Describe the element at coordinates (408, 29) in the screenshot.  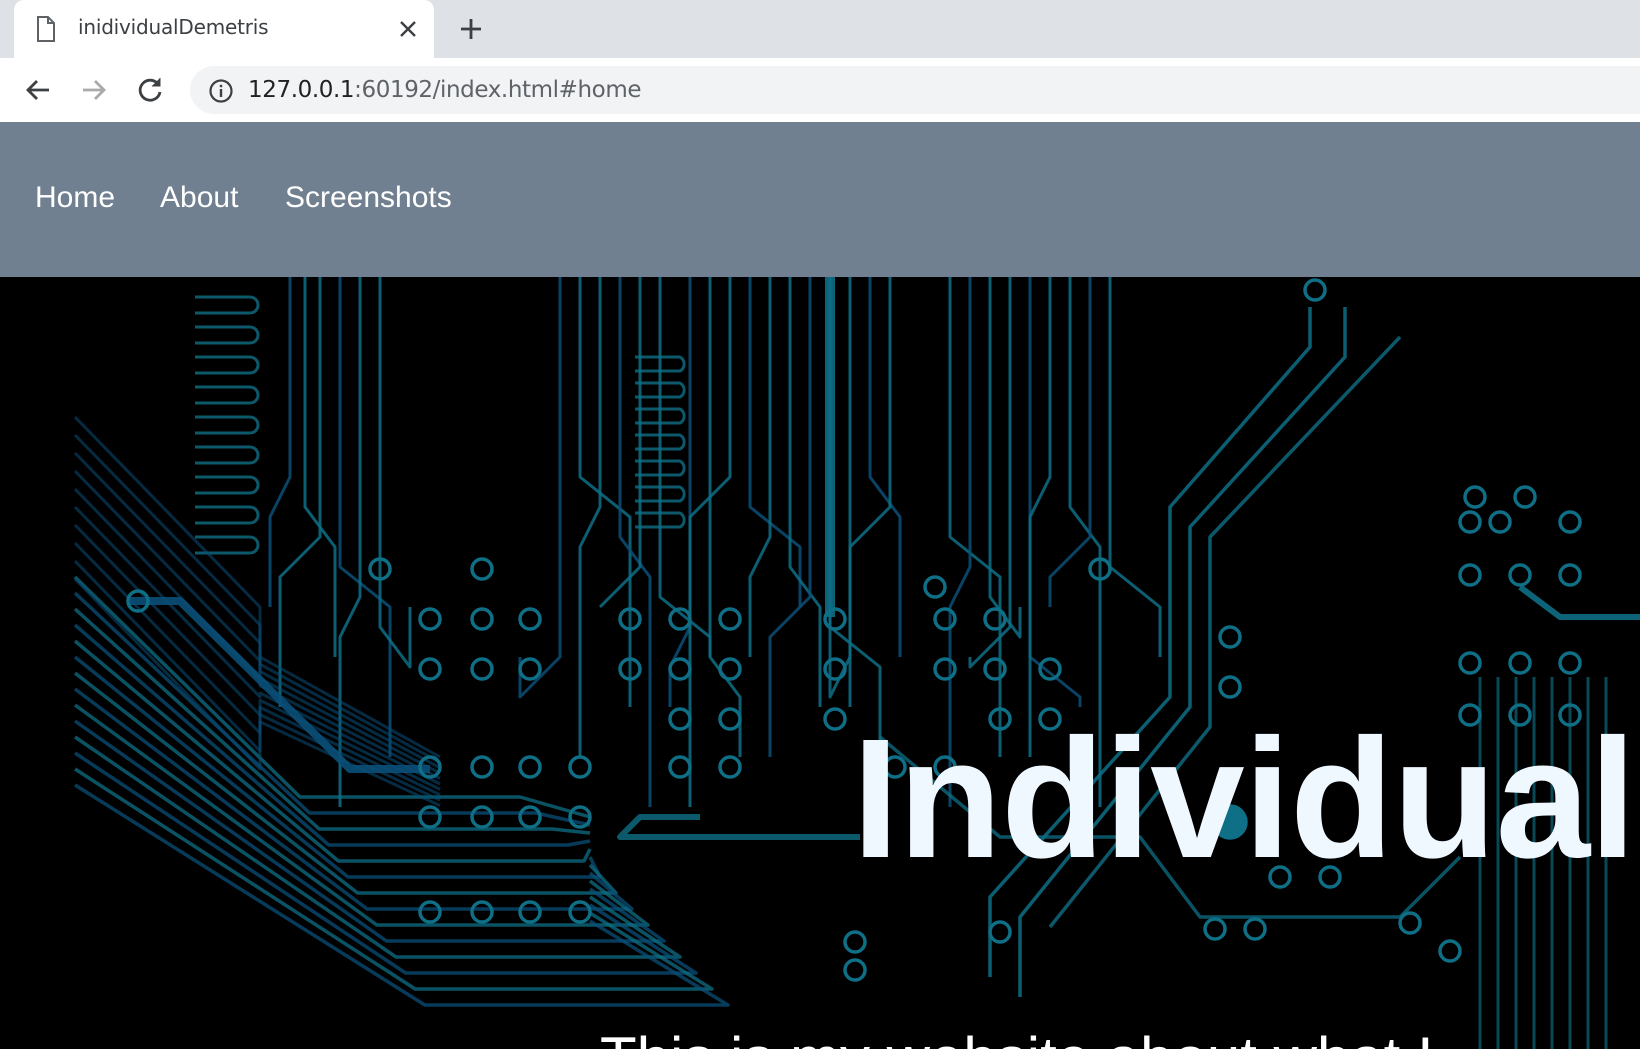
I see `close-tab-icon` at that location.